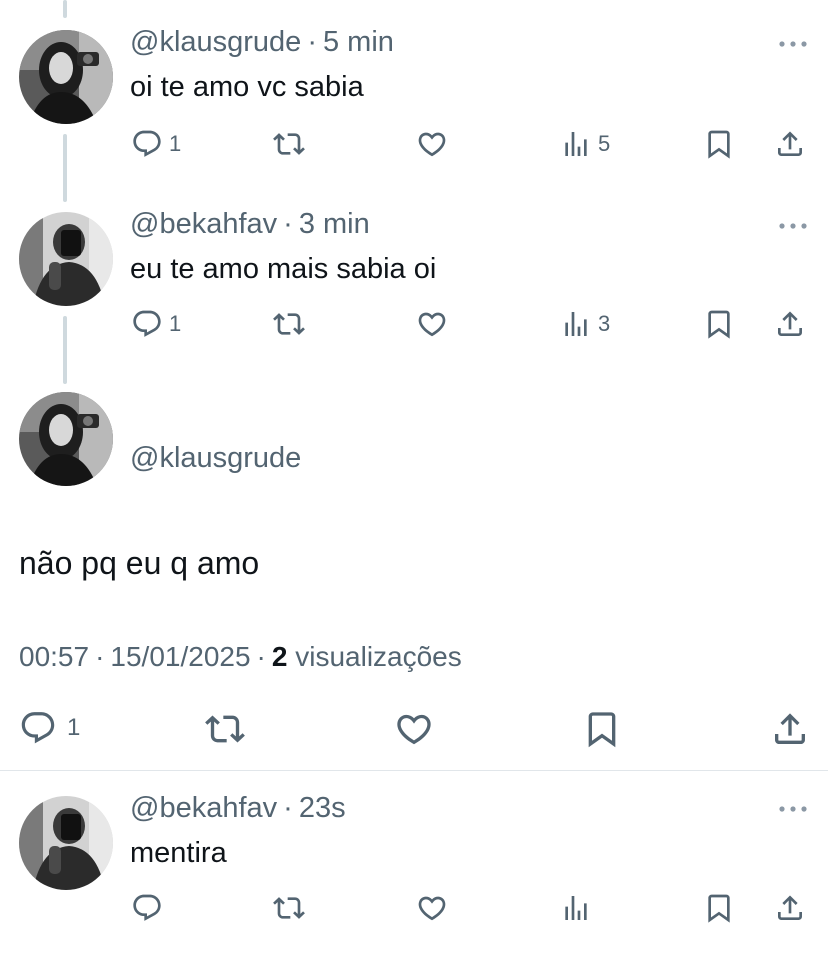 The height and width of the screenshot is (953, 828). Describe the element at coordinates (54, 656) in the screenshot. I see `tweet-time: 00:57` at that location.